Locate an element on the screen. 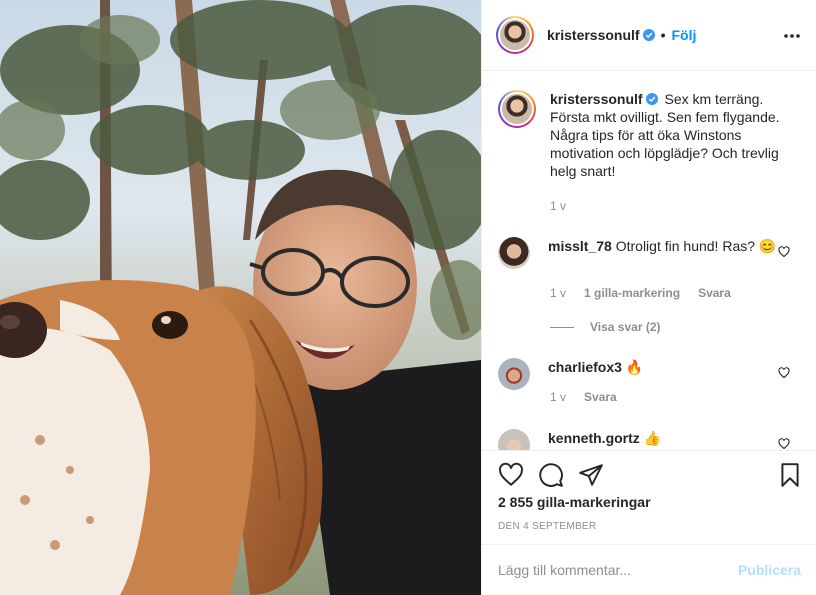 The image size is (816, 595). comment-text: 👍 is located at coordinates (652, 438).